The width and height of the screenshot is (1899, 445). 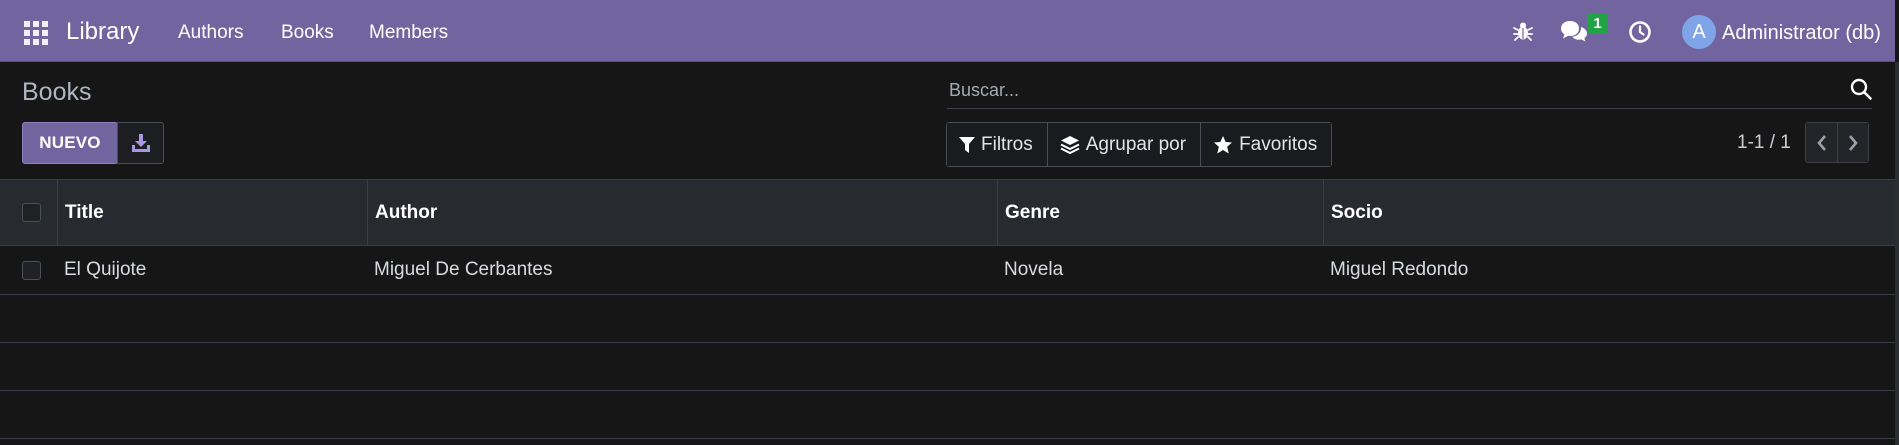 I want to click on filters-label: Filtros, so click(x=1007, y=144).